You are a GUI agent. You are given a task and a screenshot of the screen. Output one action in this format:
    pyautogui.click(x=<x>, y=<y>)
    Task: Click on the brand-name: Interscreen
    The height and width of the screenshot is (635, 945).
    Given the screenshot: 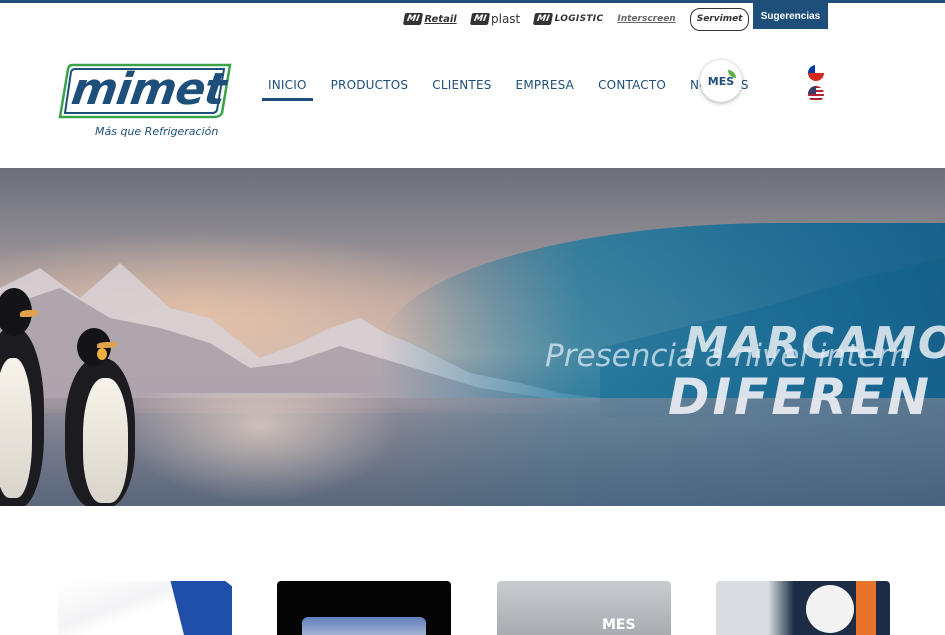 What is the action you would take?
    pyautogui.click(x=646, y=19)
    